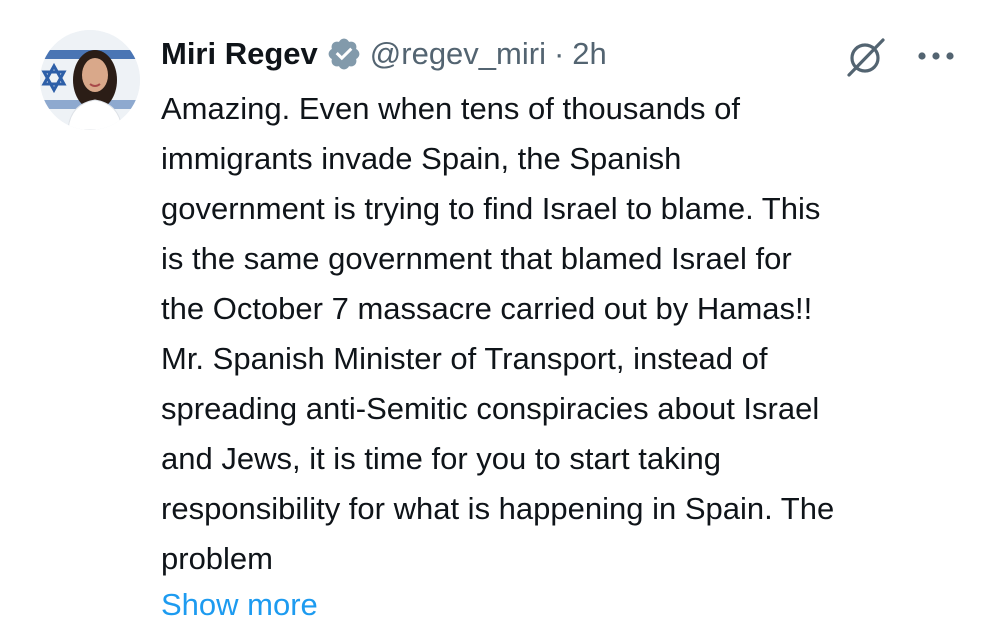 The width and height of the screenshot is (1000, 638). Describe the element at coordinates (421, 158) in the screenshot. I see `tweet-text-line: immigrants invade Spain, the Spanish` at that location.